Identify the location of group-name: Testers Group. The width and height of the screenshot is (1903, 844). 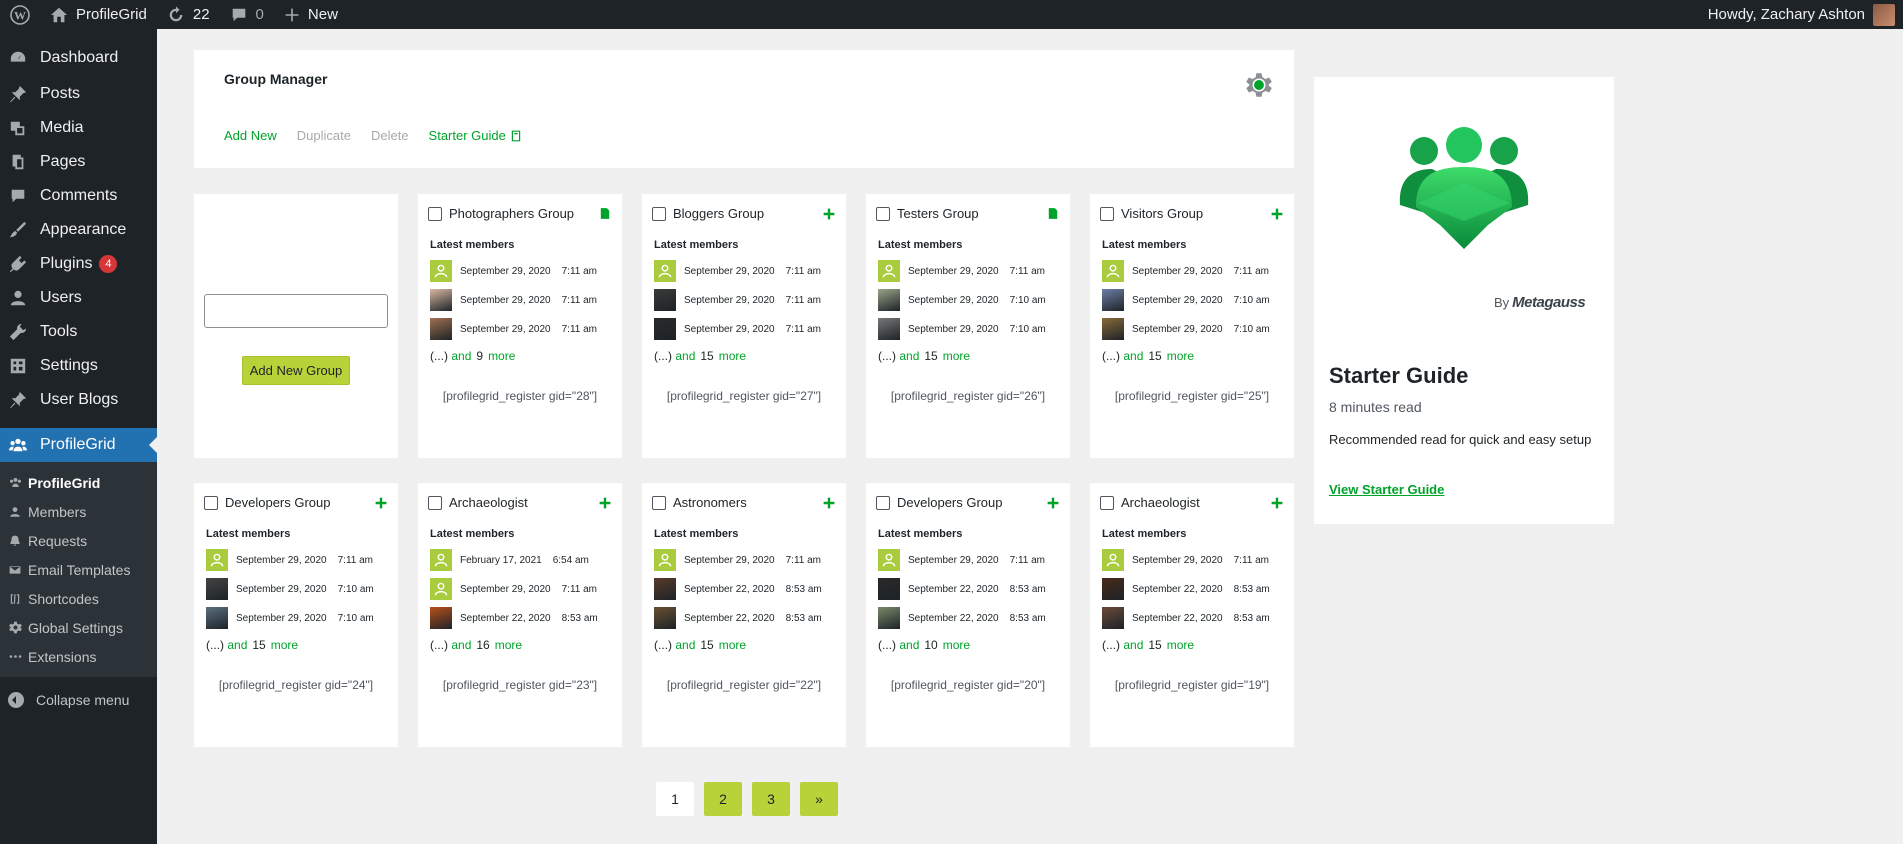
(971, 213).